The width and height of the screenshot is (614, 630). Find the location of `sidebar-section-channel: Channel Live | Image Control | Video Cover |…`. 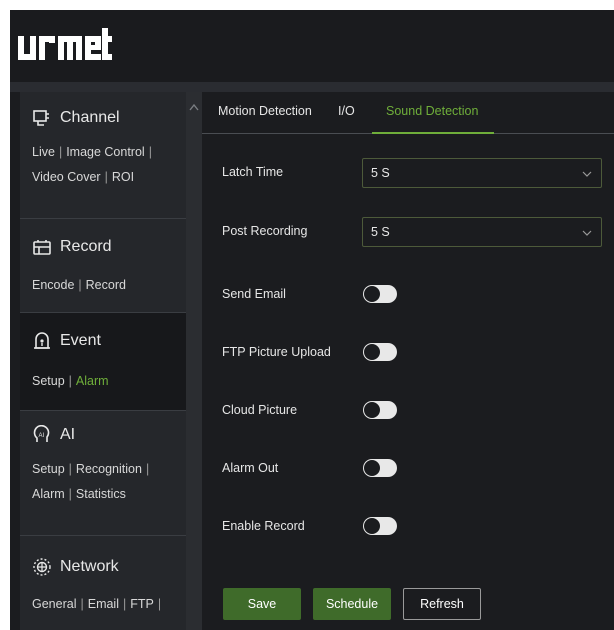

sidebar-section-channel: Channel Live | Image Control | Video Cover |… is located at coordinates (103, 155).